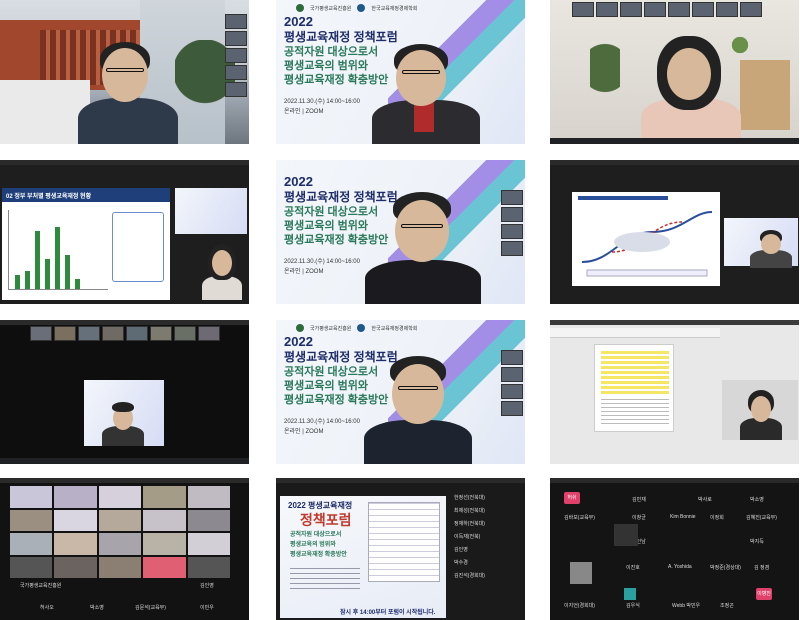  What do you see at coordinates (356, 328) in the screenshot?
I see `organizer-logos: 국가평생교육진흥원 한국교육재정경제학회` at bounding box center [356, 328].